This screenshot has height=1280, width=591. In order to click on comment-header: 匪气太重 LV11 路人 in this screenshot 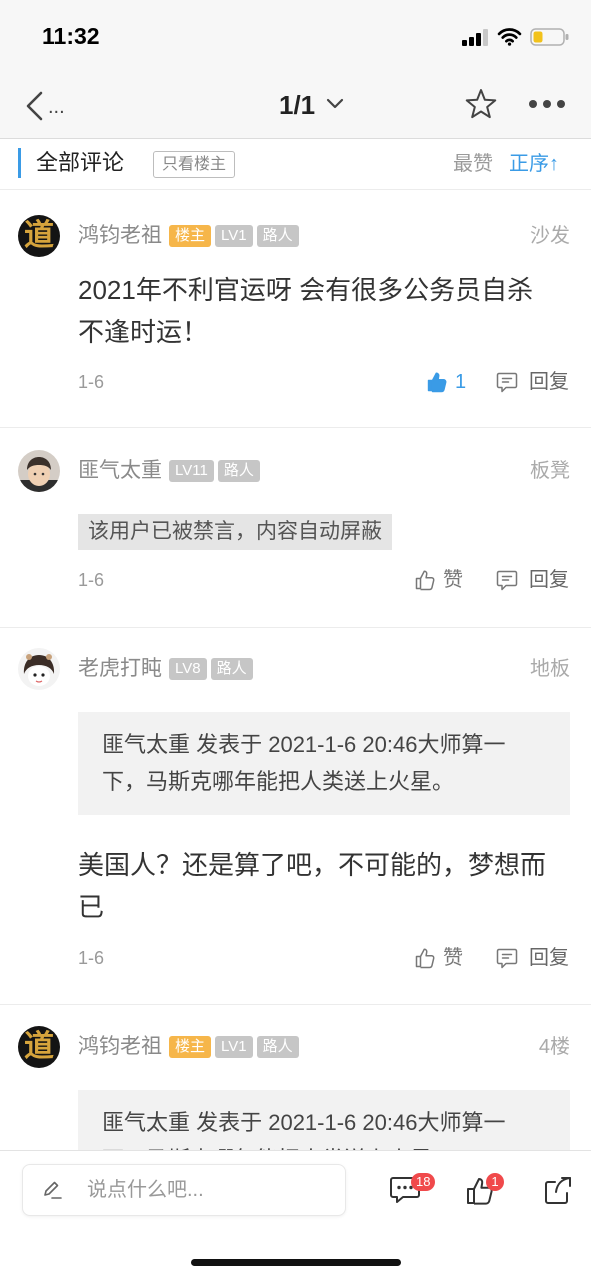, I will do `click(171, 471)`.